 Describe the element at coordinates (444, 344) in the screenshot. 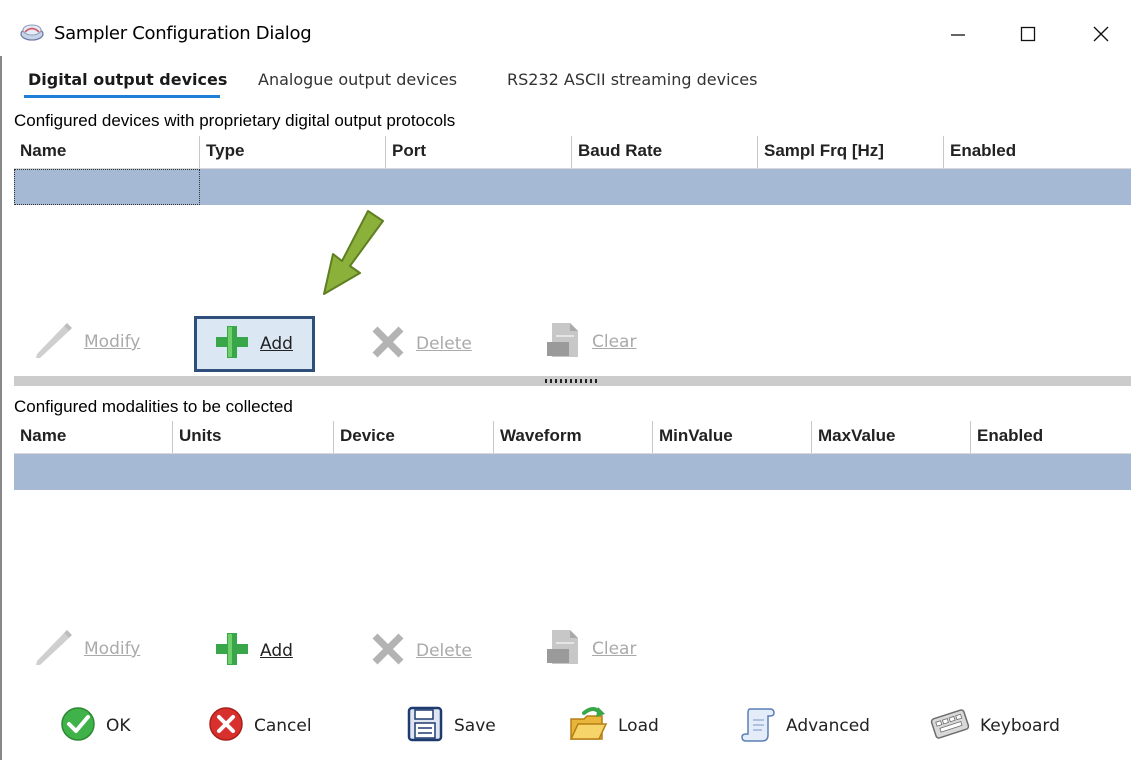

I see `devices-delete-label: Delete` at that location.